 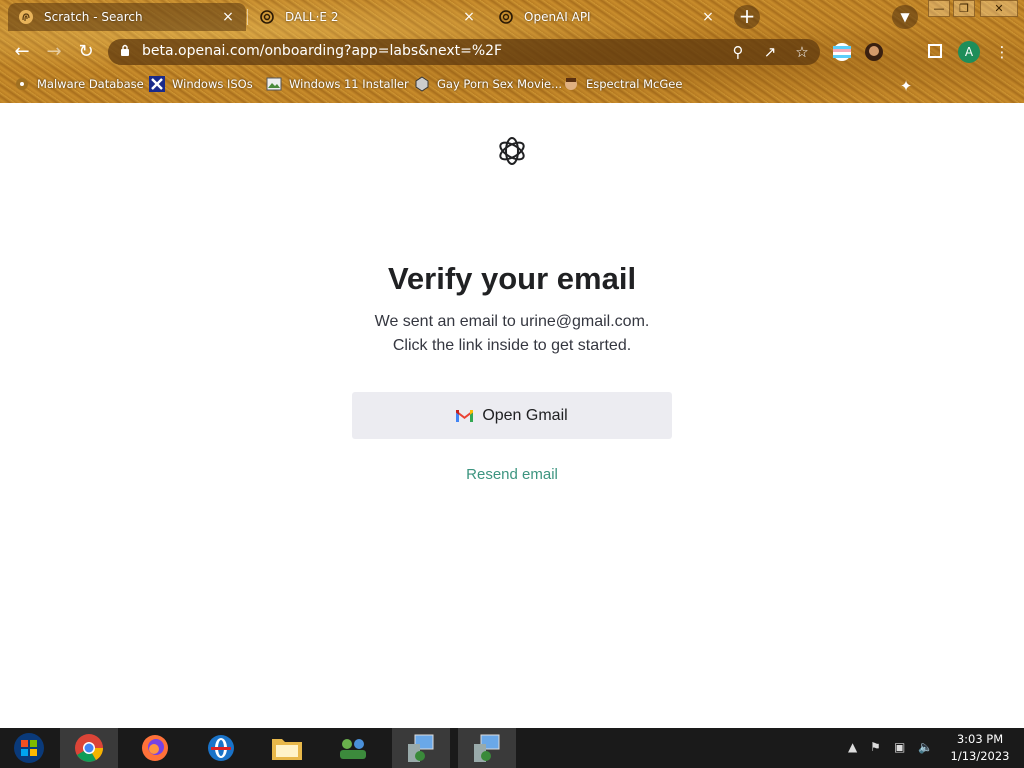 I want to click on bookmark-malware-database: Malware Database, so click(x=79, y=84).